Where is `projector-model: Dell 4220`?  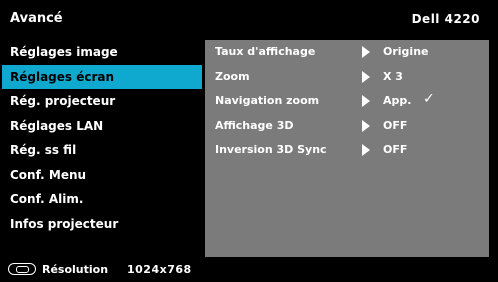 projector-model: Dell 4220 is located at coordinates (445, 19).